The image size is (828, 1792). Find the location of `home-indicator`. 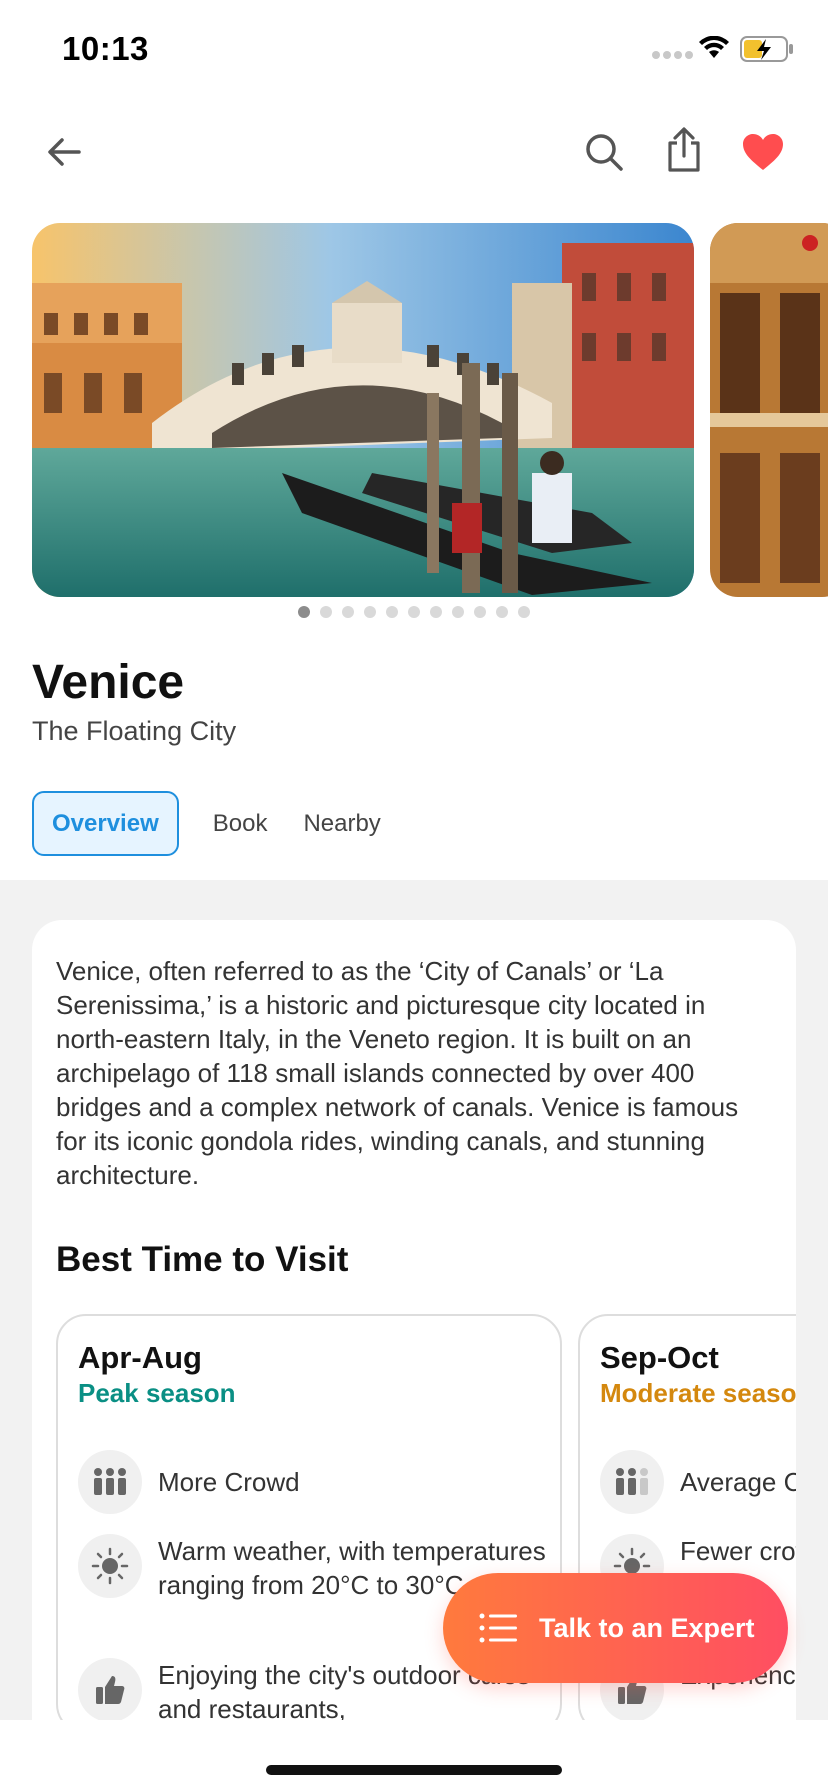

home-indicator is located at coordinates (414, 1770).